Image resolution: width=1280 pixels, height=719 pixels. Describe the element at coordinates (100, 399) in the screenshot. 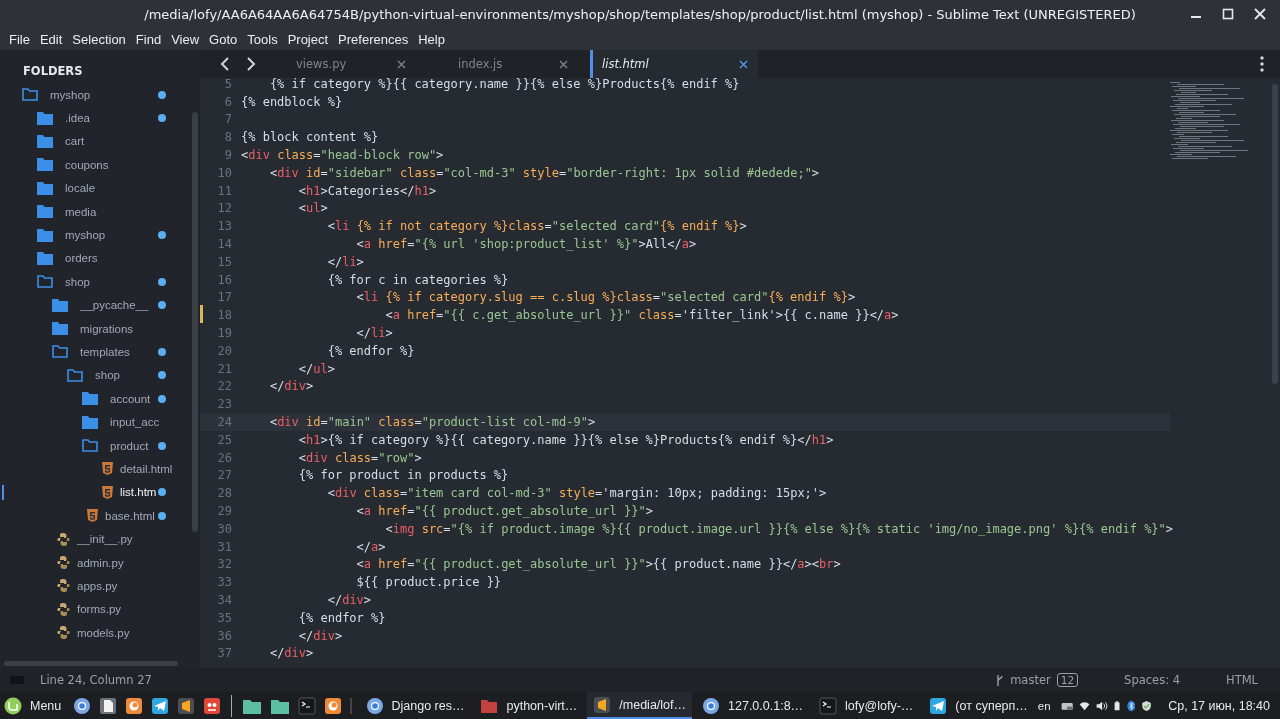

I see `tree-item: account` at that location.